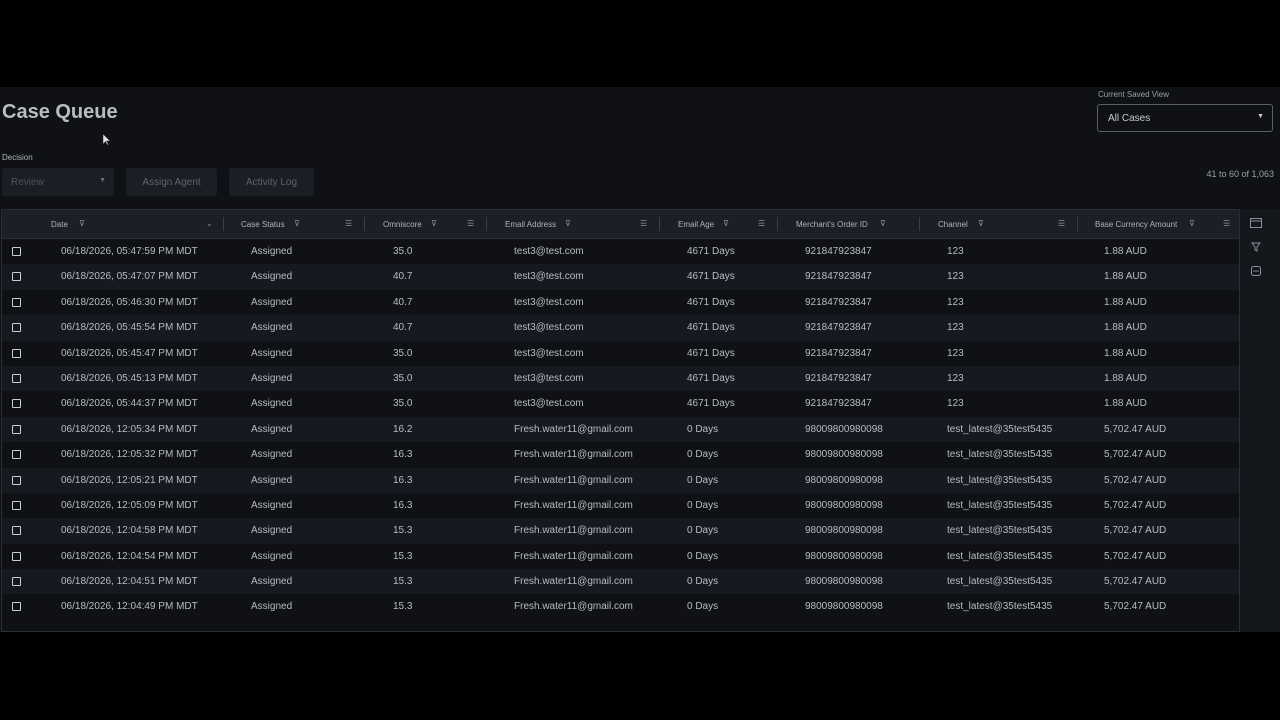 The height and width of the screenshot is (720, 1280). Describe the element at coordinates (129, 328) in the screenshot. I see `cell-date: 06/18/2026, 05:45:54 PM MDT` at that location.